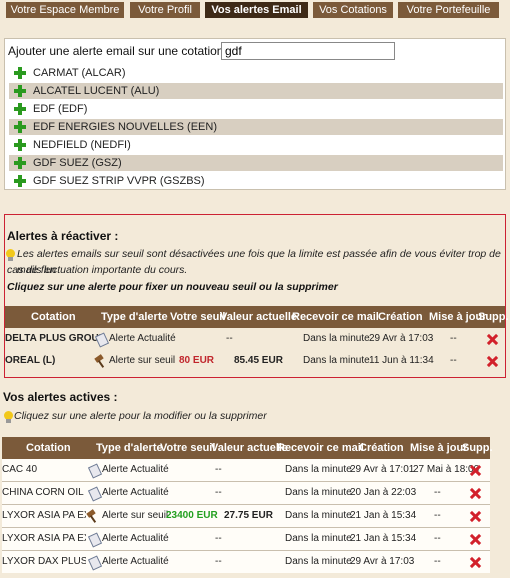 Image resolution: width=510 pixels, height=578 pixels. Describe the element at coordinates (256, 109) in the screenshot. I see `search-result: EDF (EDF)` at that location.